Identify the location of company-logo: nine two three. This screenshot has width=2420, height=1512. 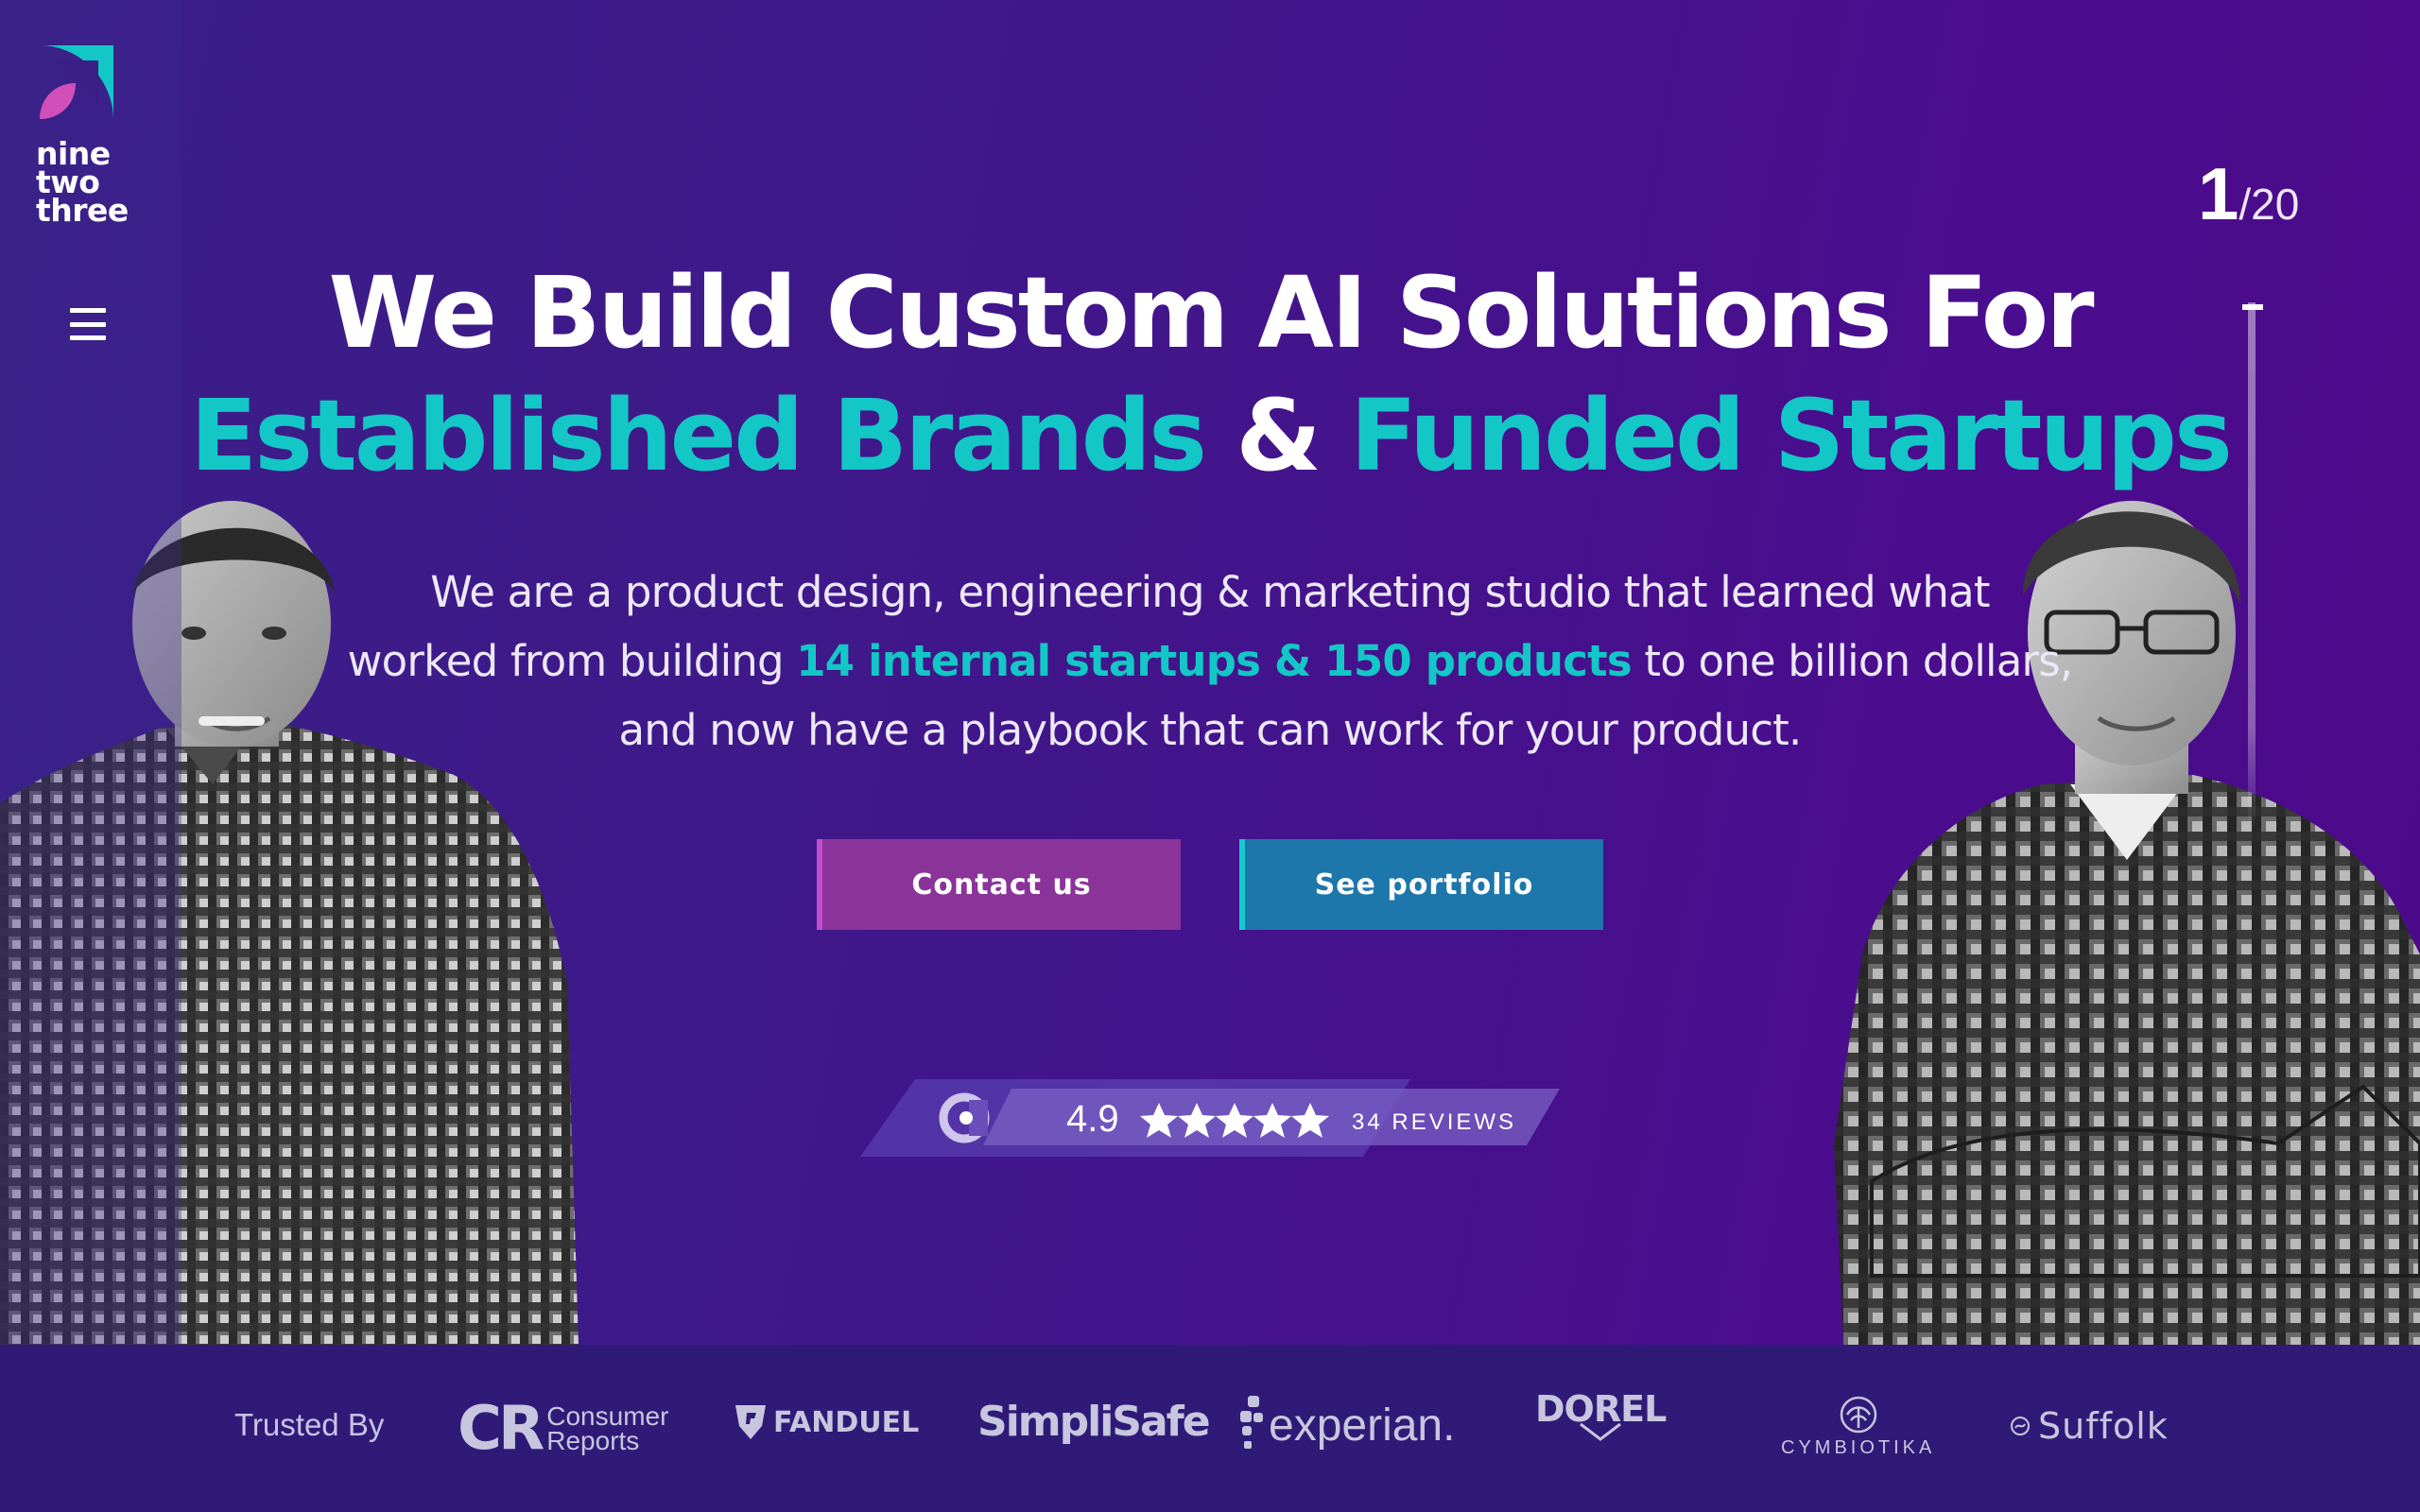
(83, 135).